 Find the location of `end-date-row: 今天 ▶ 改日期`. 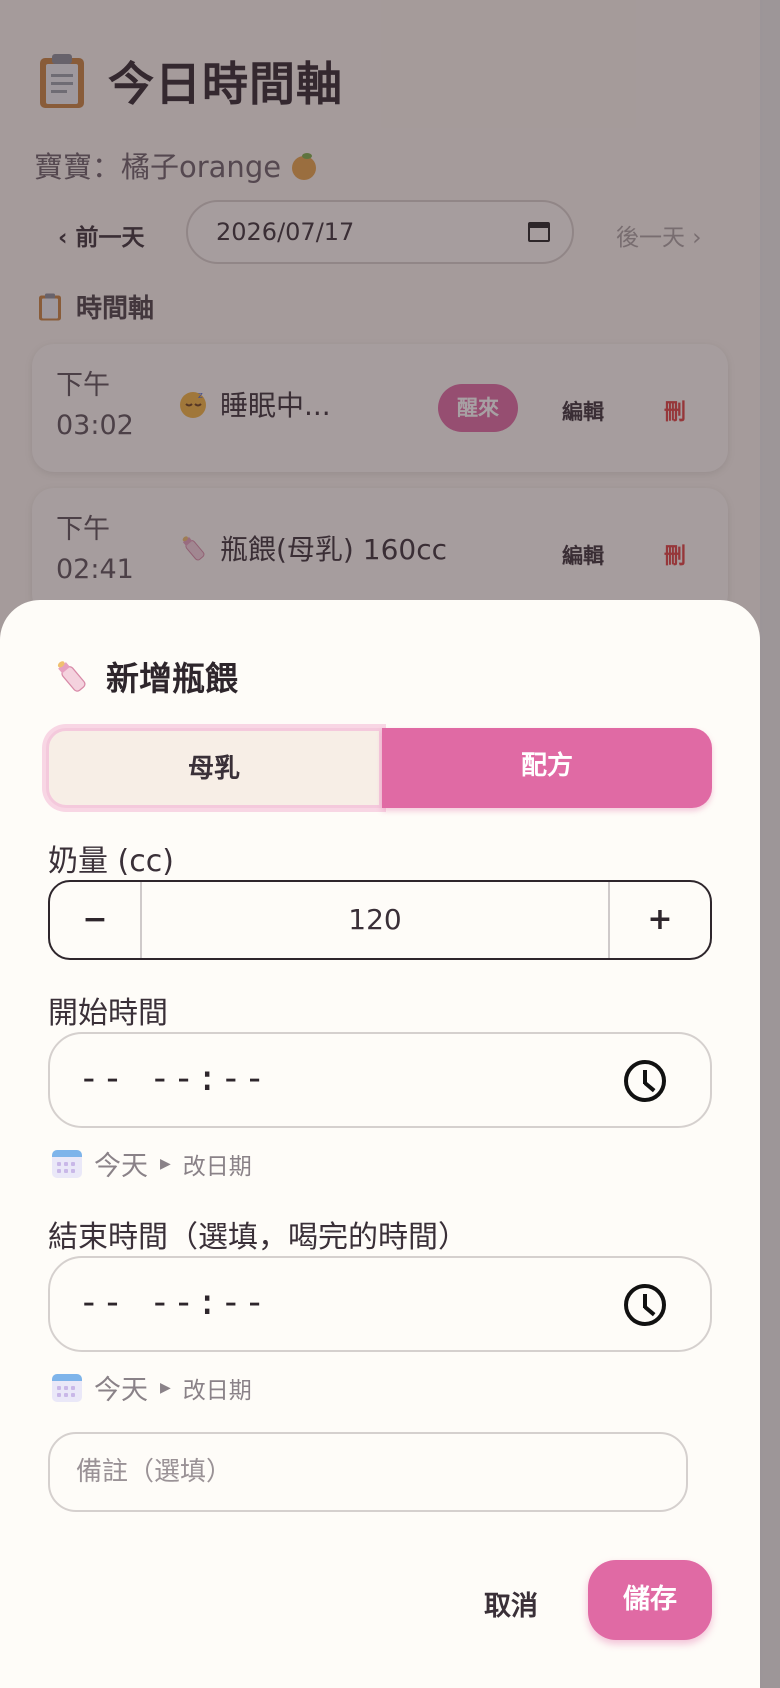

end-date-row: 今天 ▶ 改日期 is located at coordinates (152, 1387).